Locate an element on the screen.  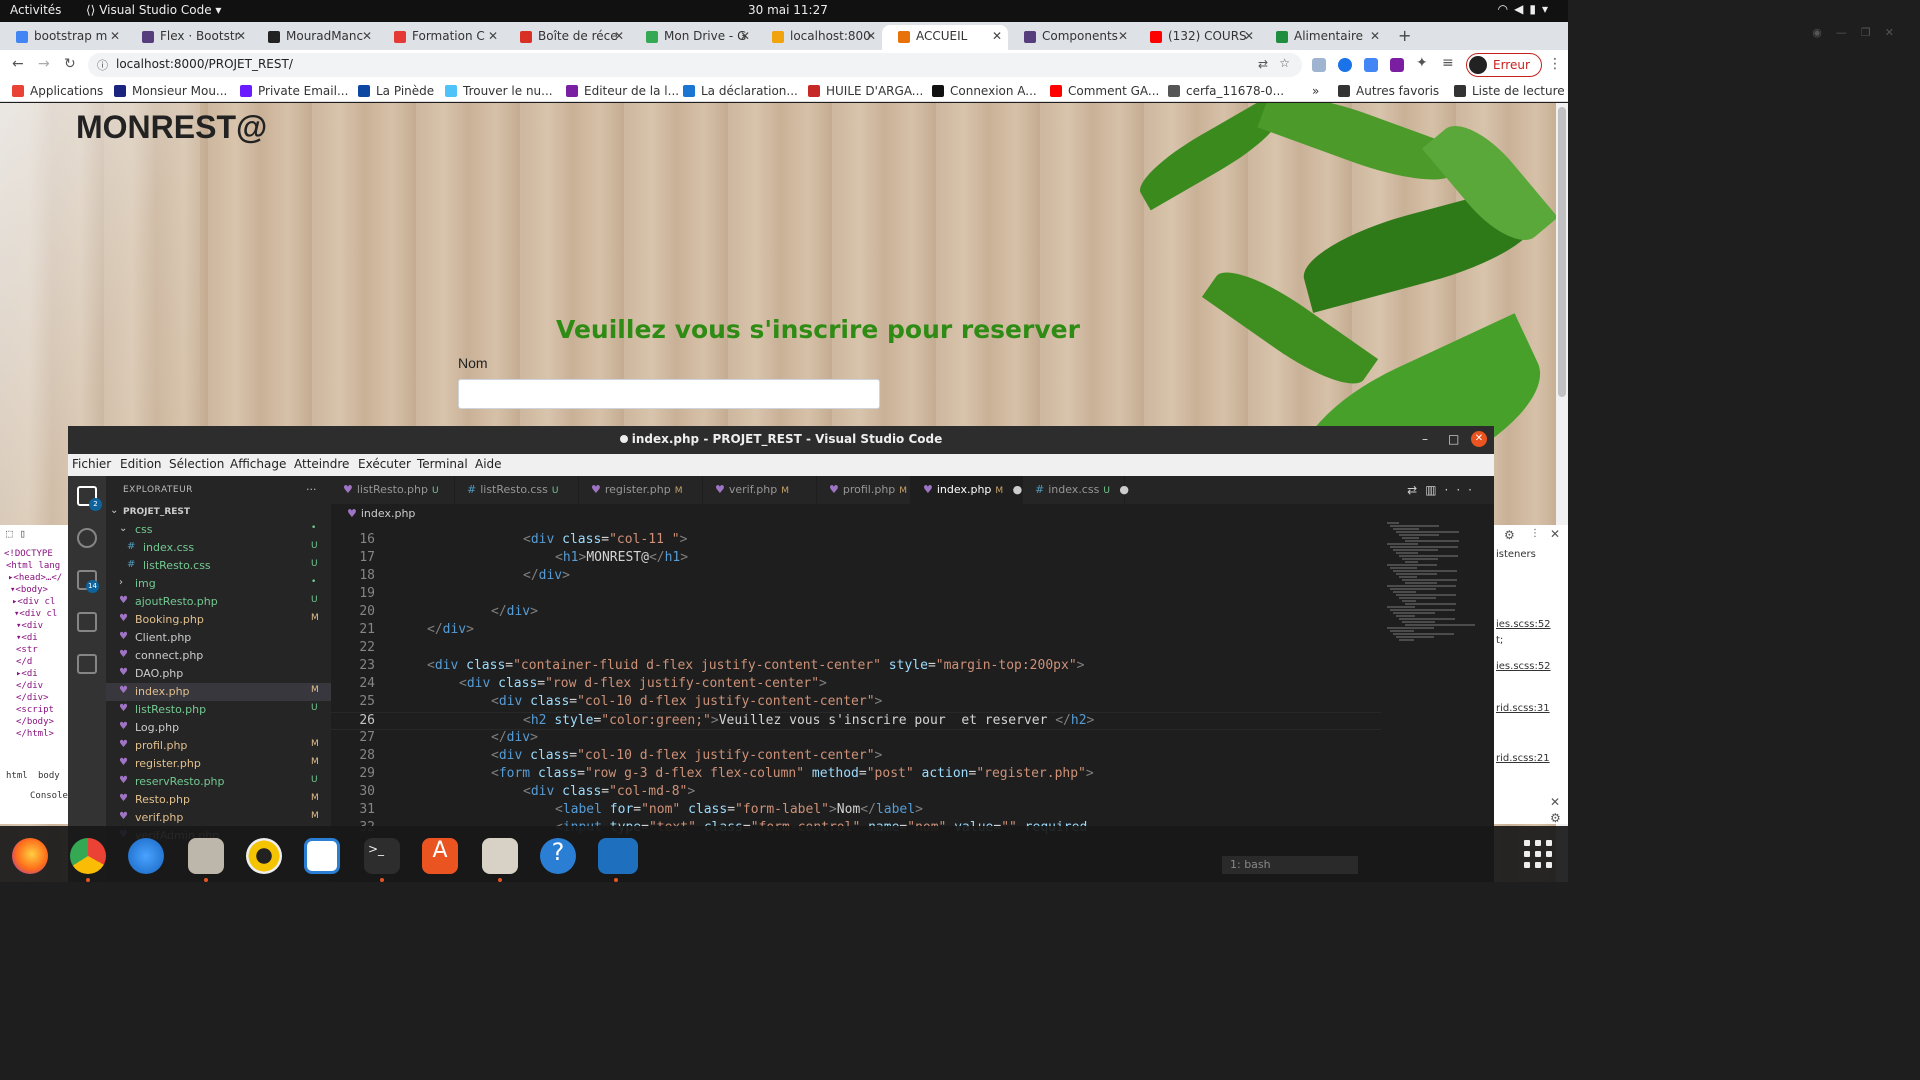
menu-aide: Aide is located at coordinates (488, 464).